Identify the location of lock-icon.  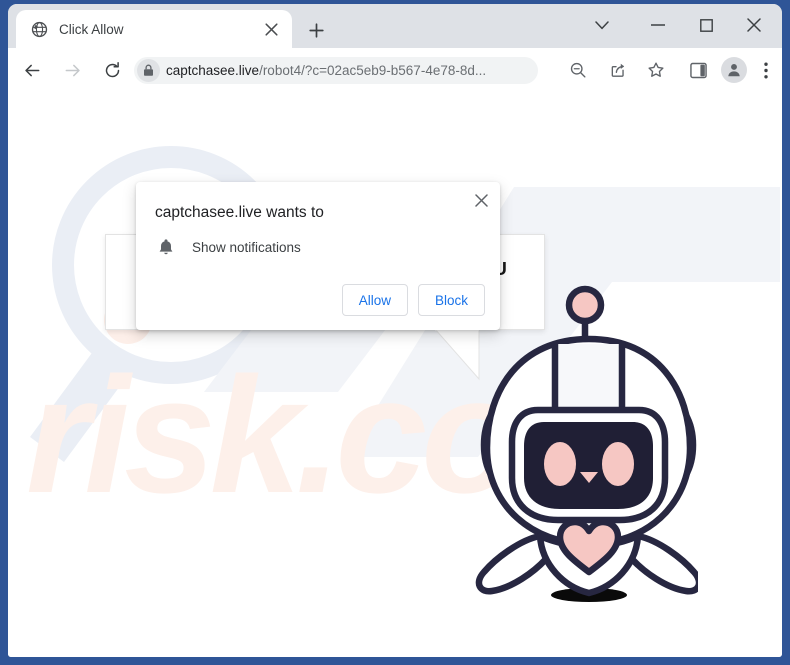
(148, 70).